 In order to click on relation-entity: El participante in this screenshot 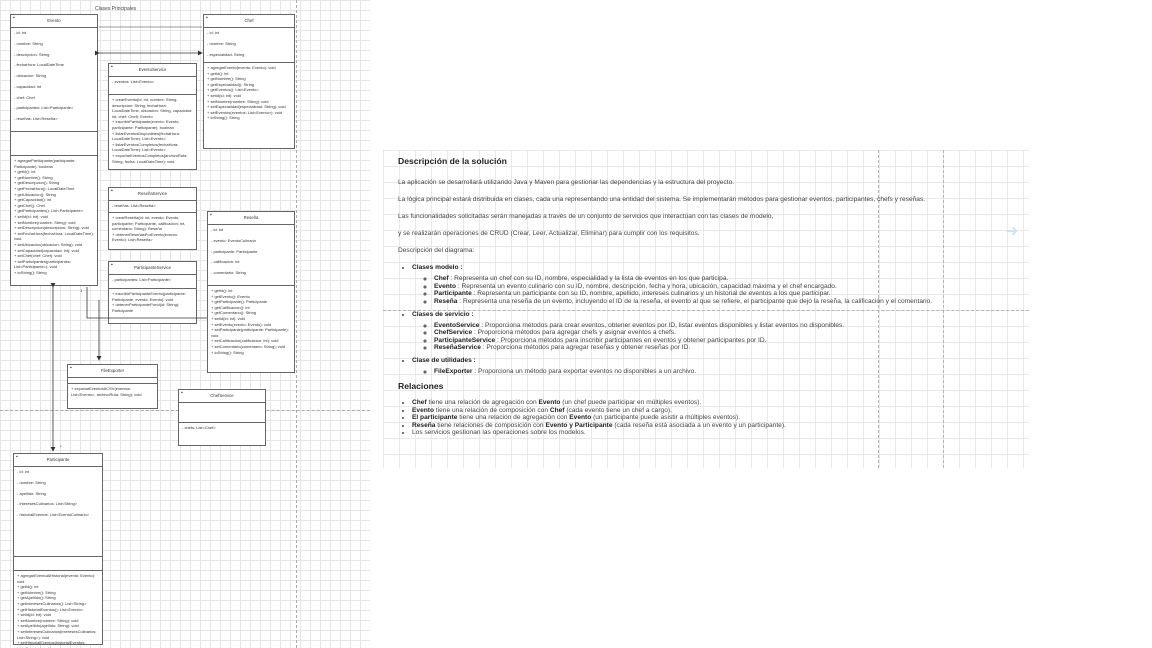, I will do `click(435, 417)`.